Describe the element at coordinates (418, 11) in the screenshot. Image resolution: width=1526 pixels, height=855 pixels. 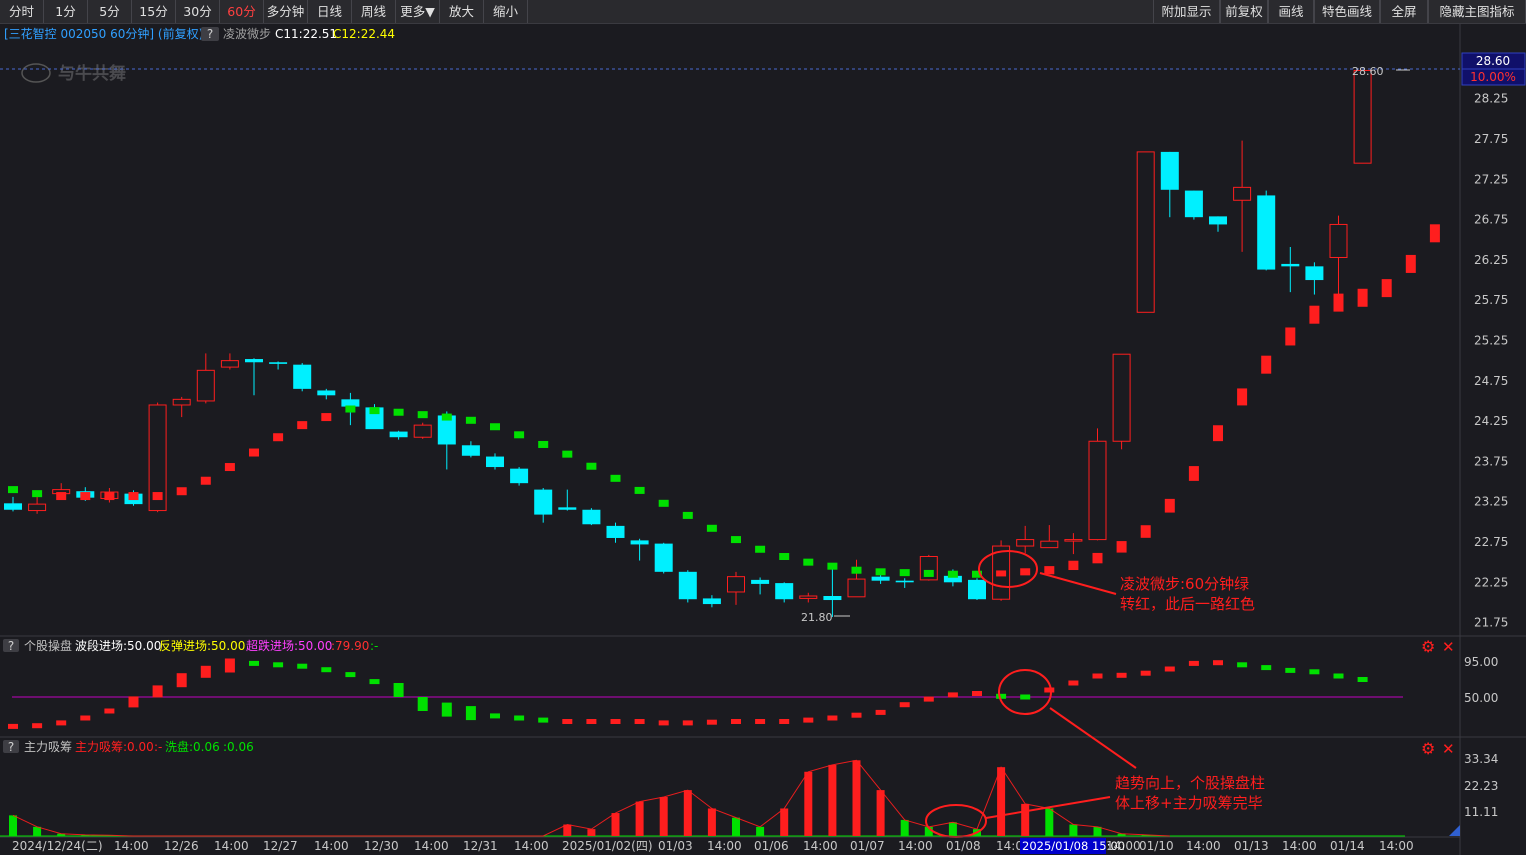
I see `period-button-9: 更多▼` at that location.